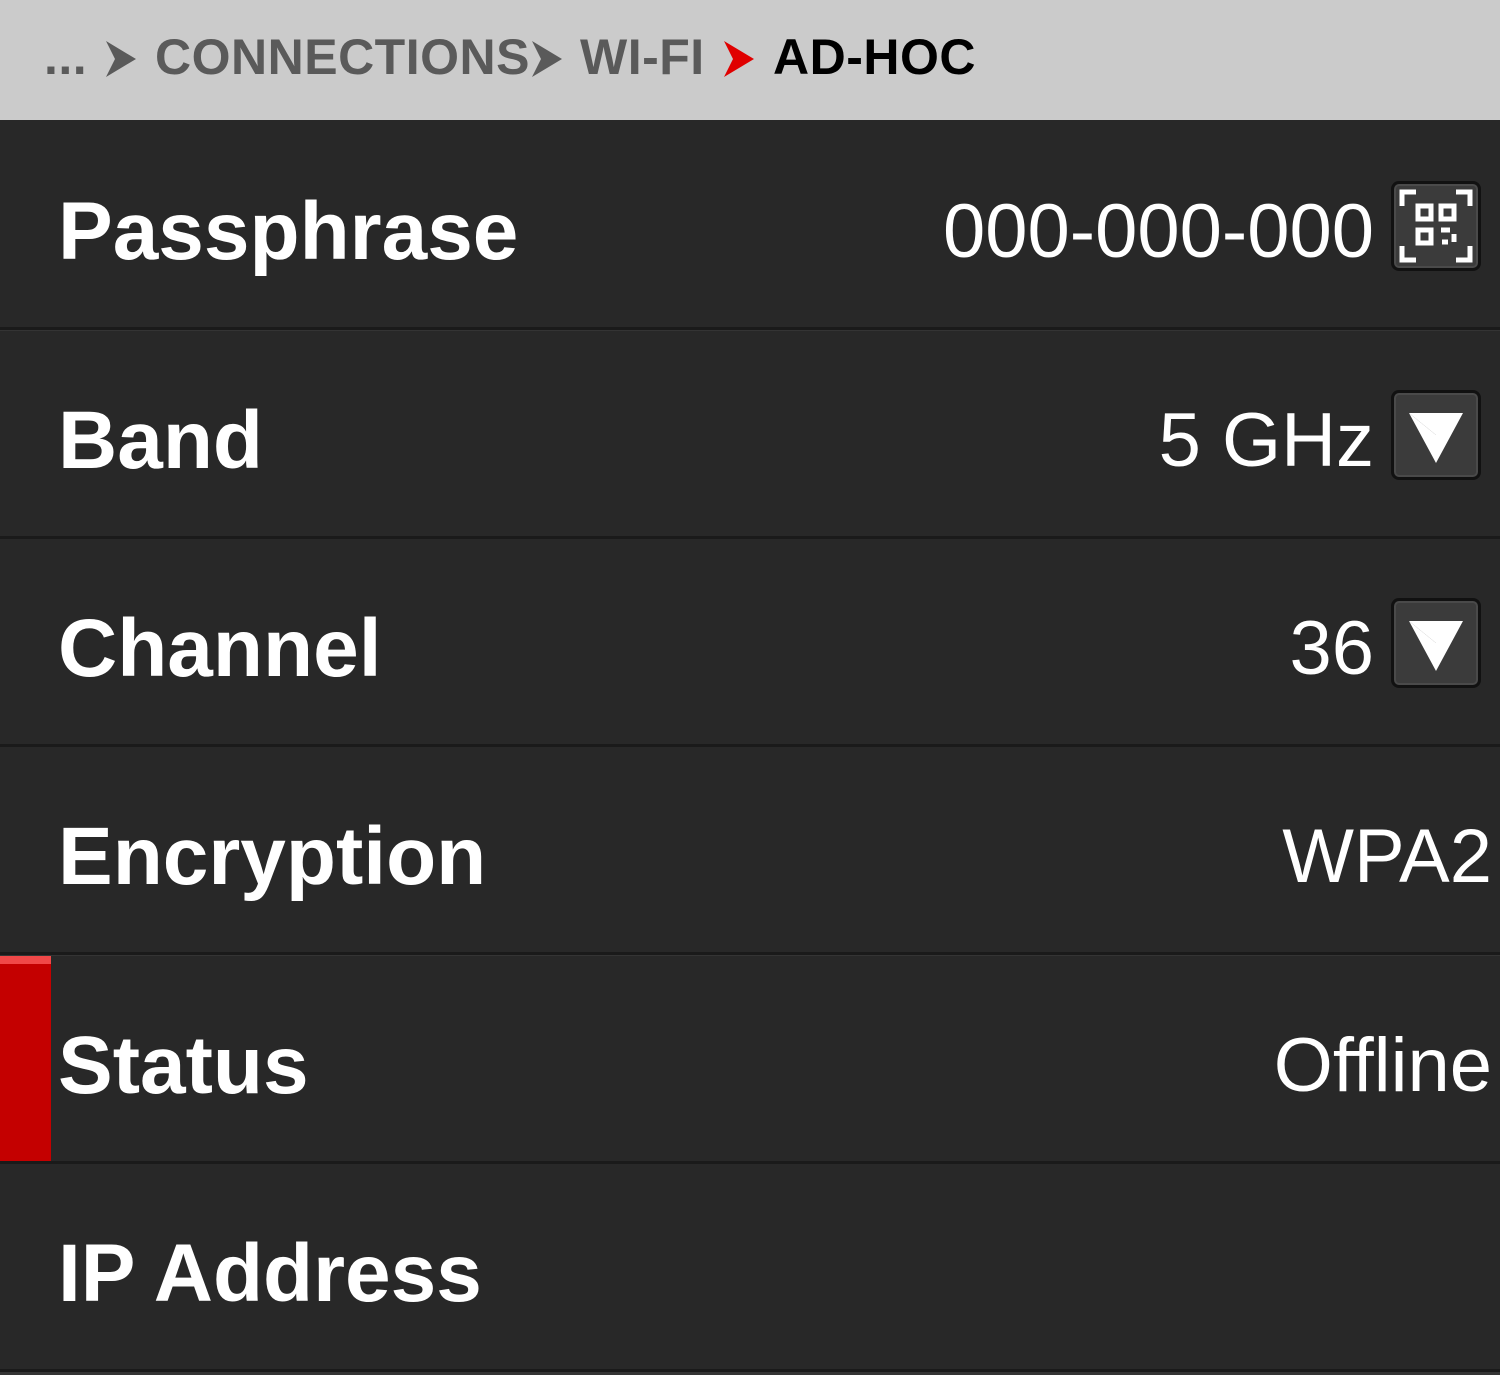  I want to click on breadcrumb-current: AD-HOC, so click(874, 57).